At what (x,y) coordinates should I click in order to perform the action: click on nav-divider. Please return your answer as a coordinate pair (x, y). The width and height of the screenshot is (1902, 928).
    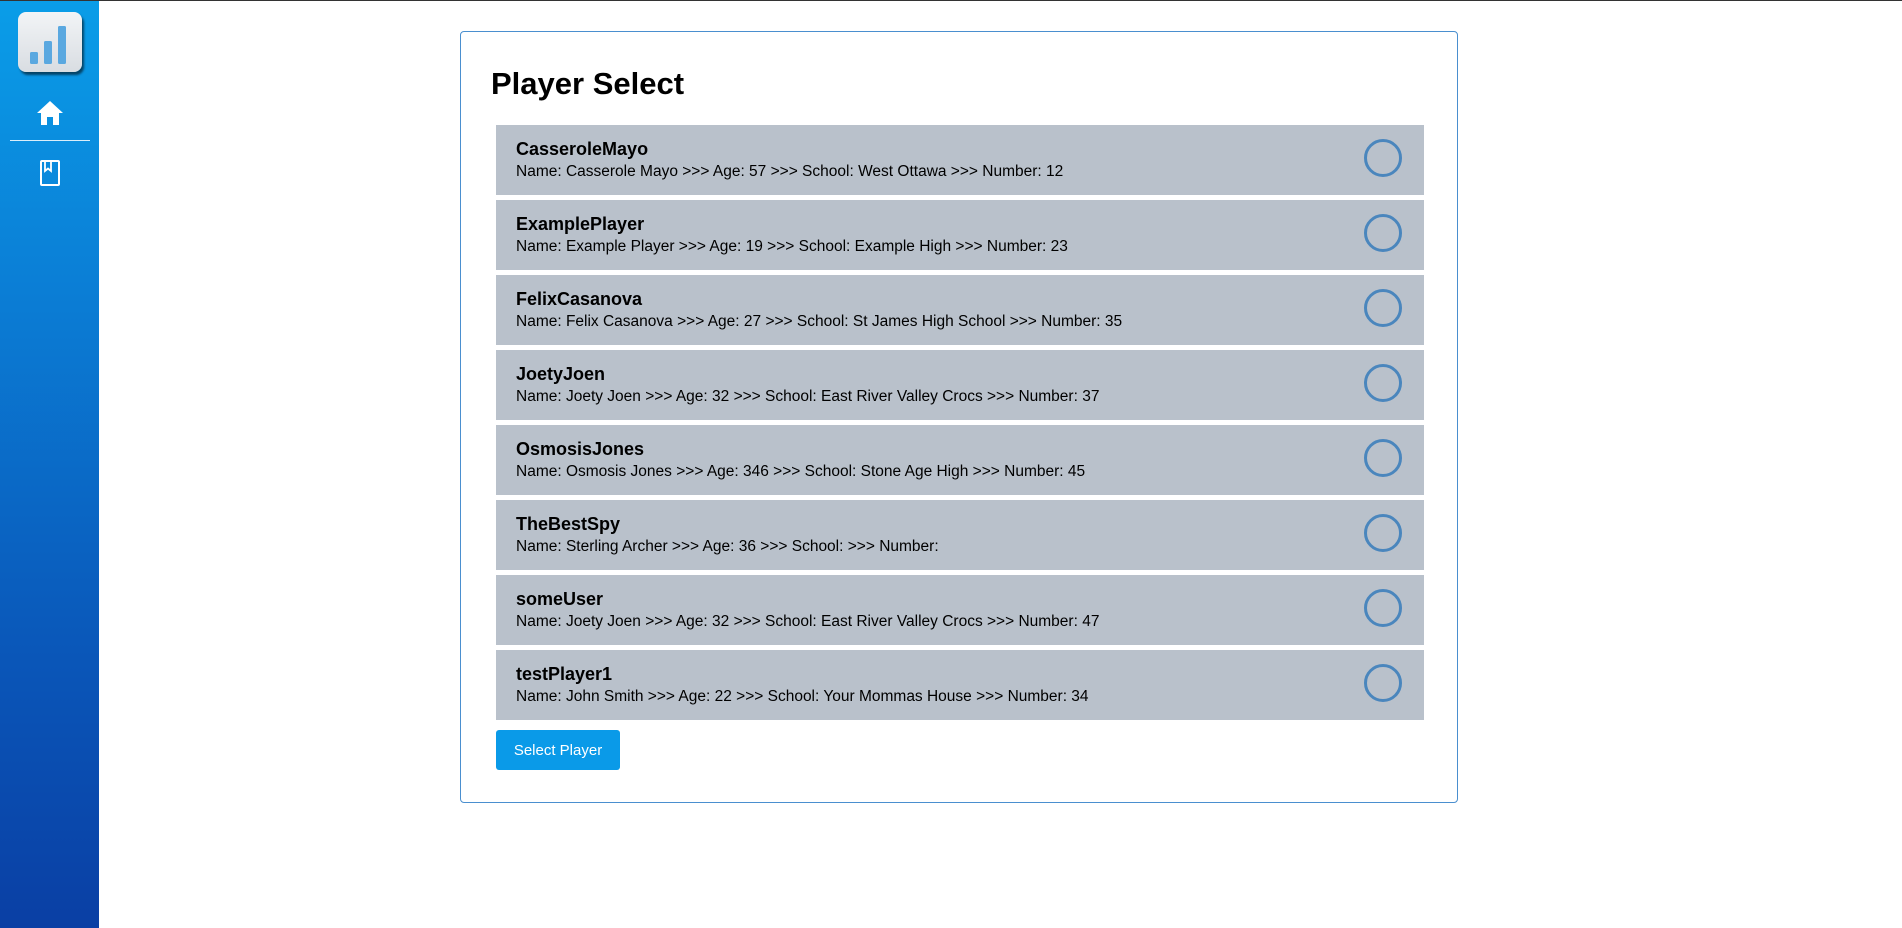
    Looking at the image, I should click on (50, 140).